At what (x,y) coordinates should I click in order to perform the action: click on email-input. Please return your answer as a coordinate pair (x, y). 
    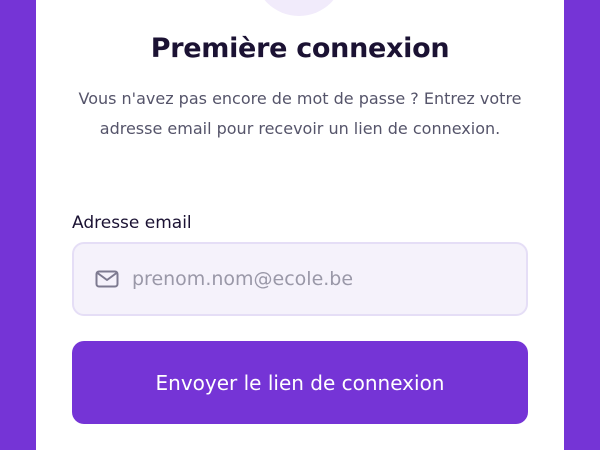
    Looking at the image, I should click on (329, 279).